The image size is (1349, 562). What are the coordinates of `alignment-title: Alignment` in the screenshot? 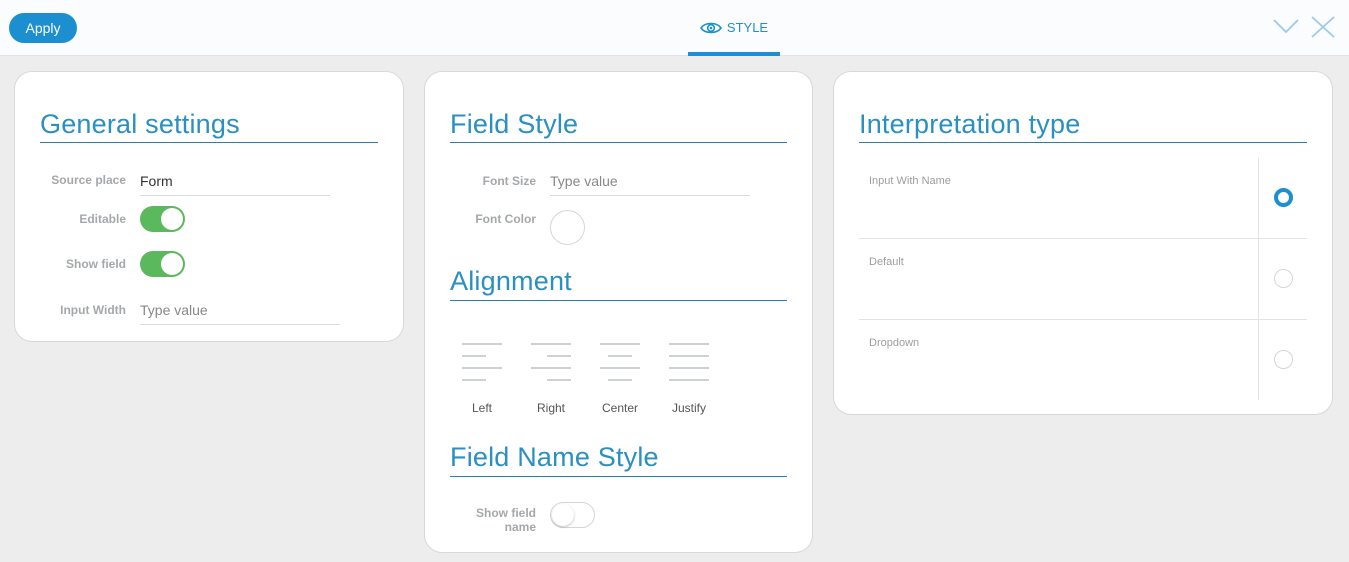 It's located at (511, 281).